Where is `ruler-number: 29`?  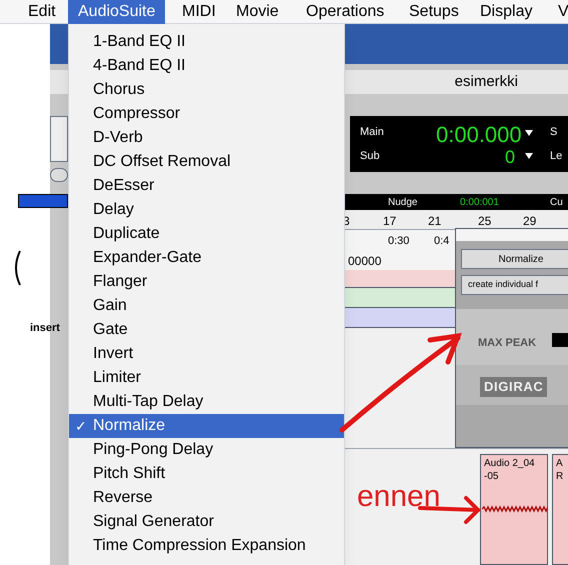 ruler-number: 29 is located at coordinates (529, 221).